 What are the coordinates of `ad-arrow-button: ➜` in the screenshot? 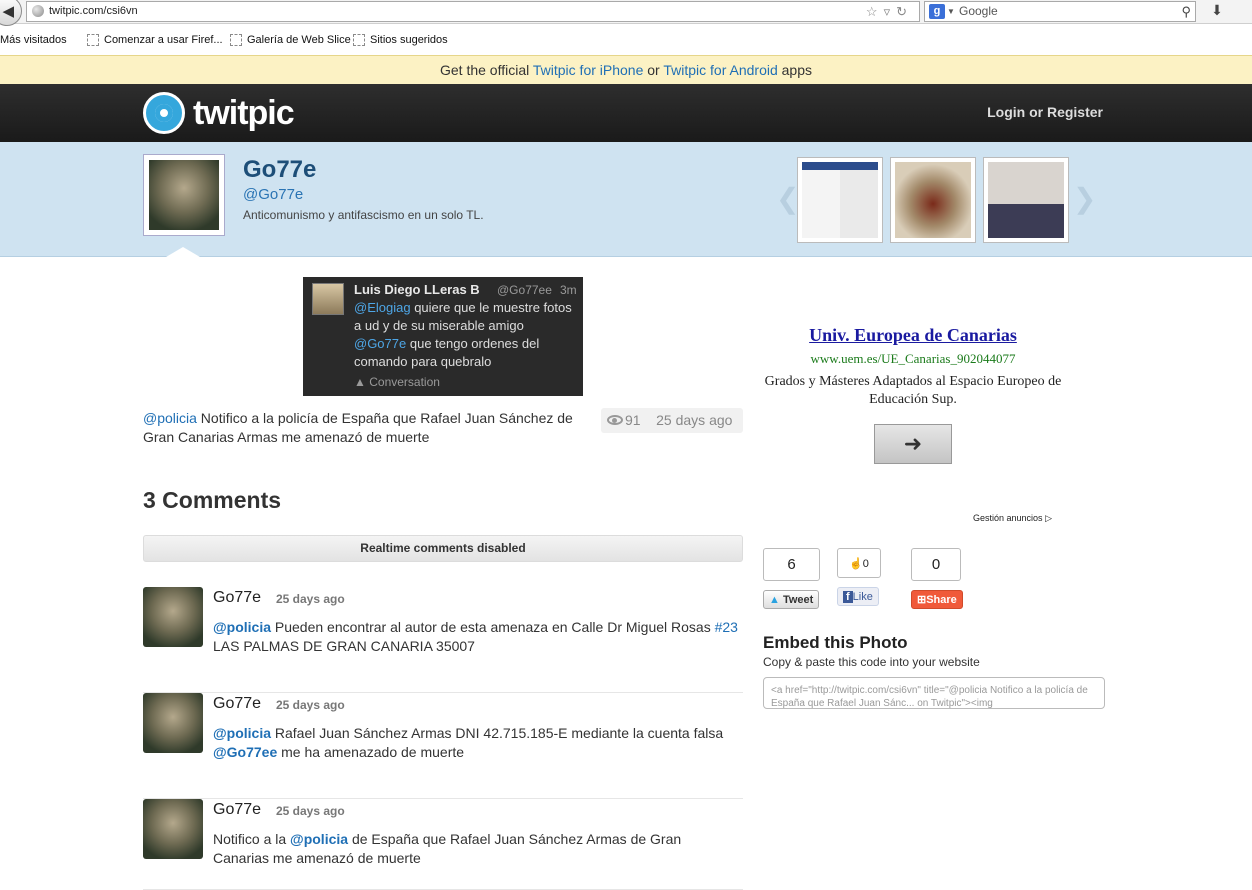 It's located at (913, 444).